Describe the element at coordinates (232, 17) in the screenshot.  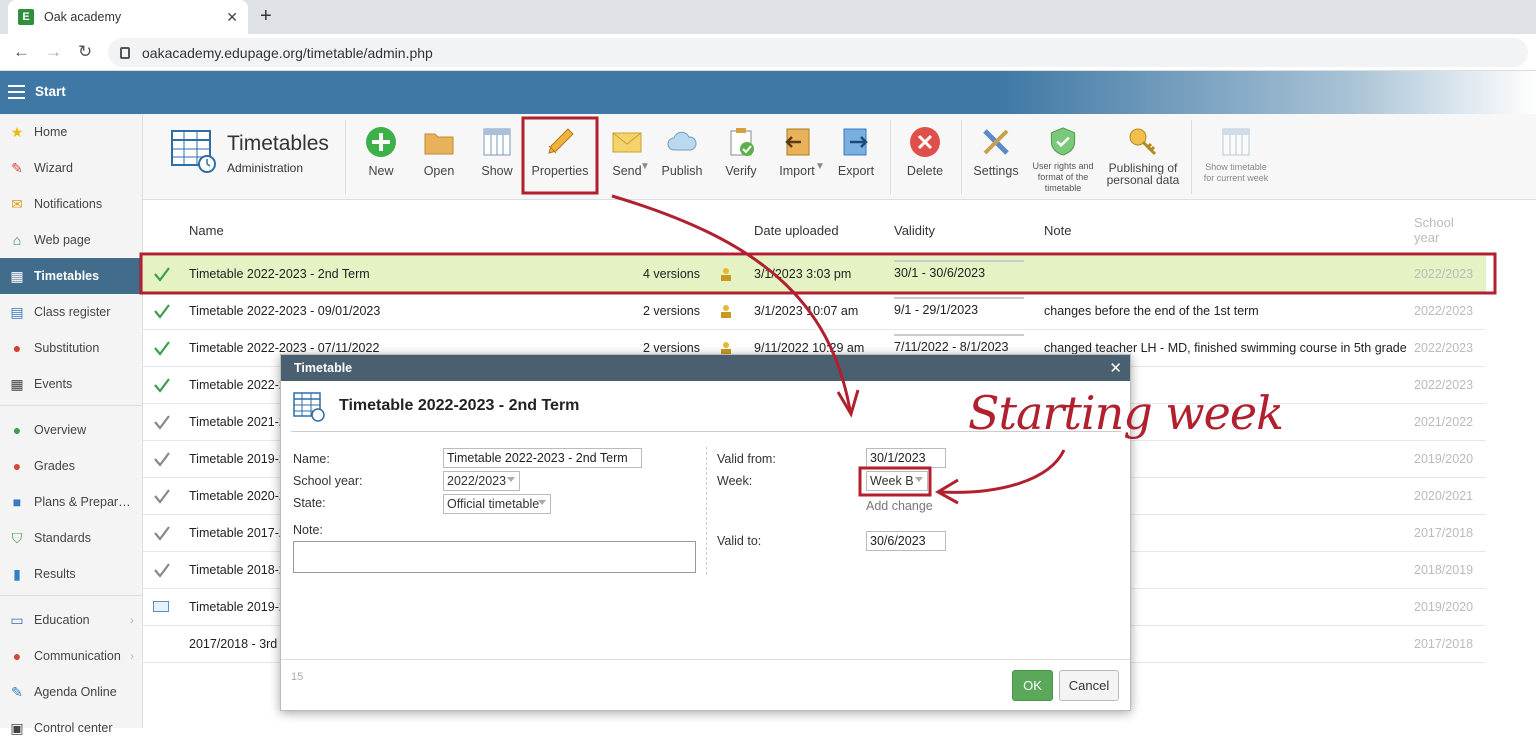
I see `close-tab-icon: ✕` at that location.